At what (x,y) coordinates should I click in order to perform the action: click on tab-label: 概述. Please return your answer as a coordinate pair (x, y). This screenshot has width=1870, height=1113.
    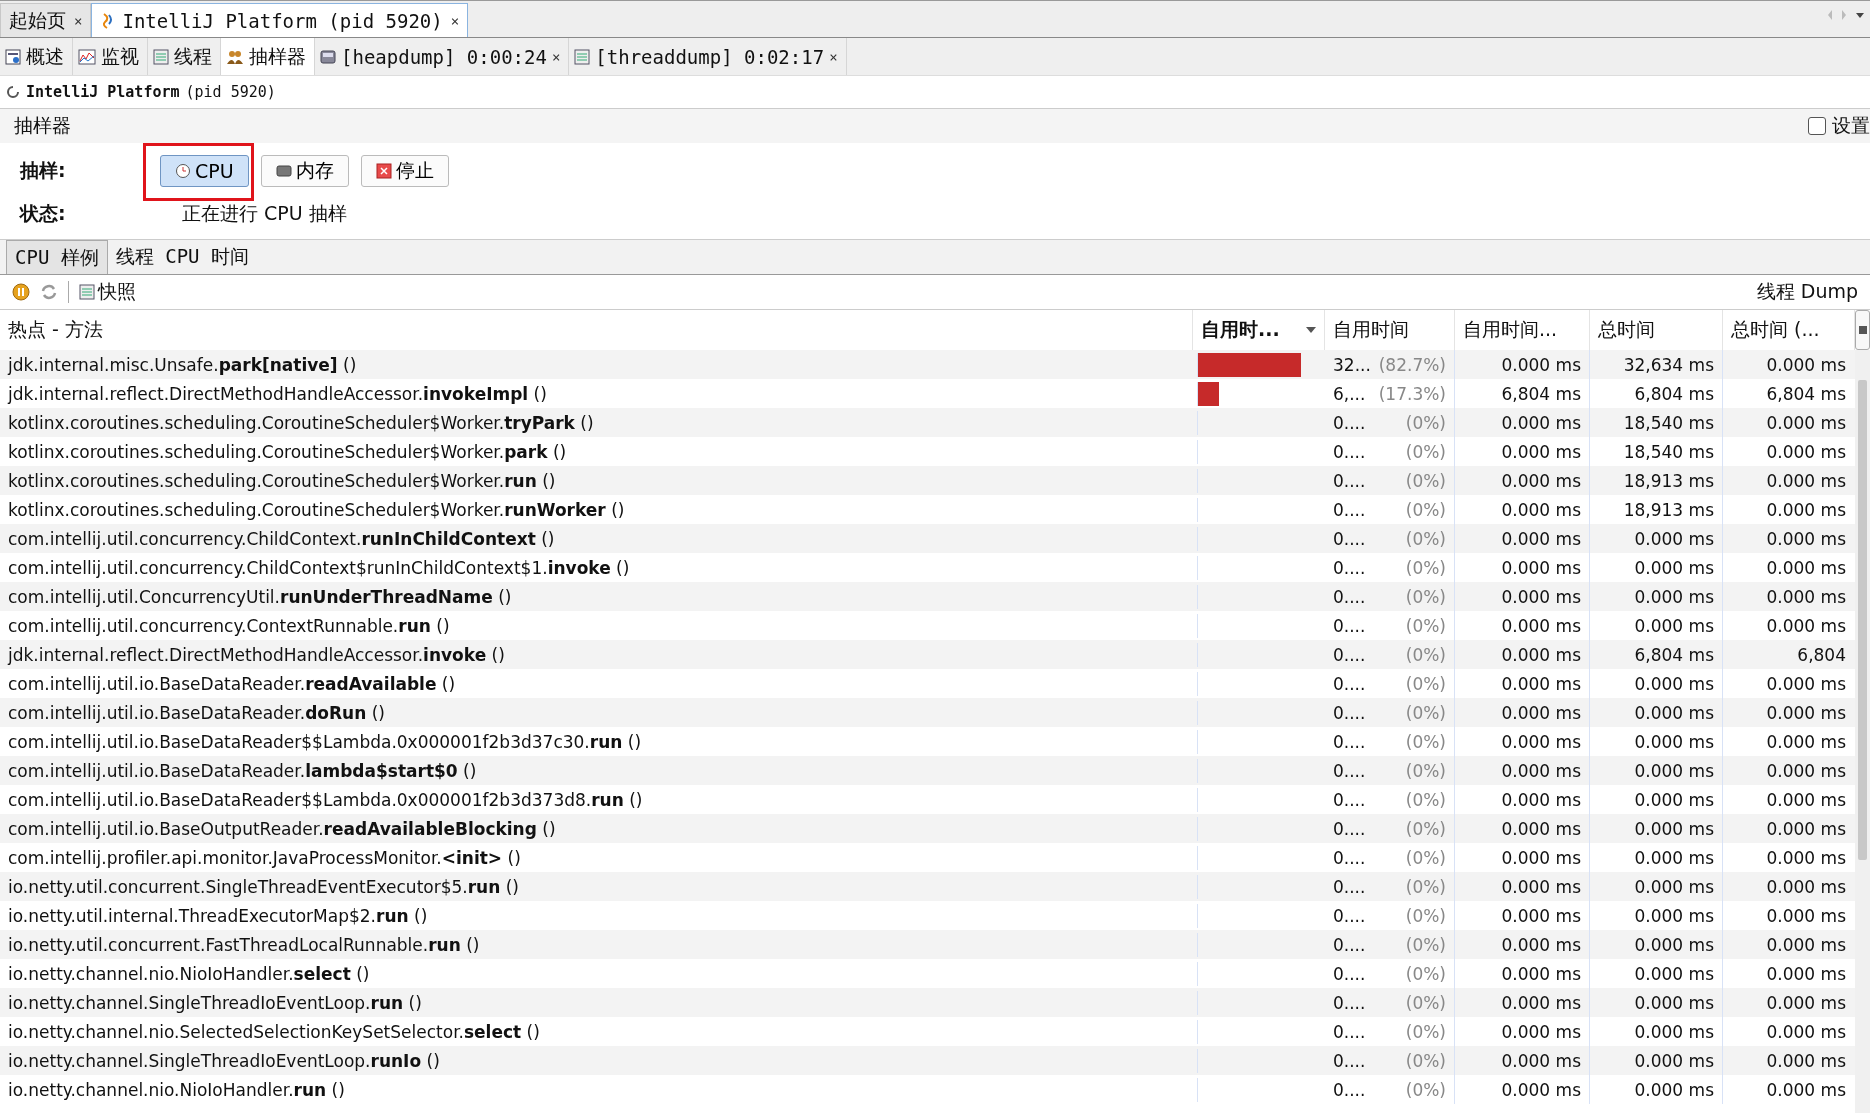
    Looking at the image, I should click on (45, 56).